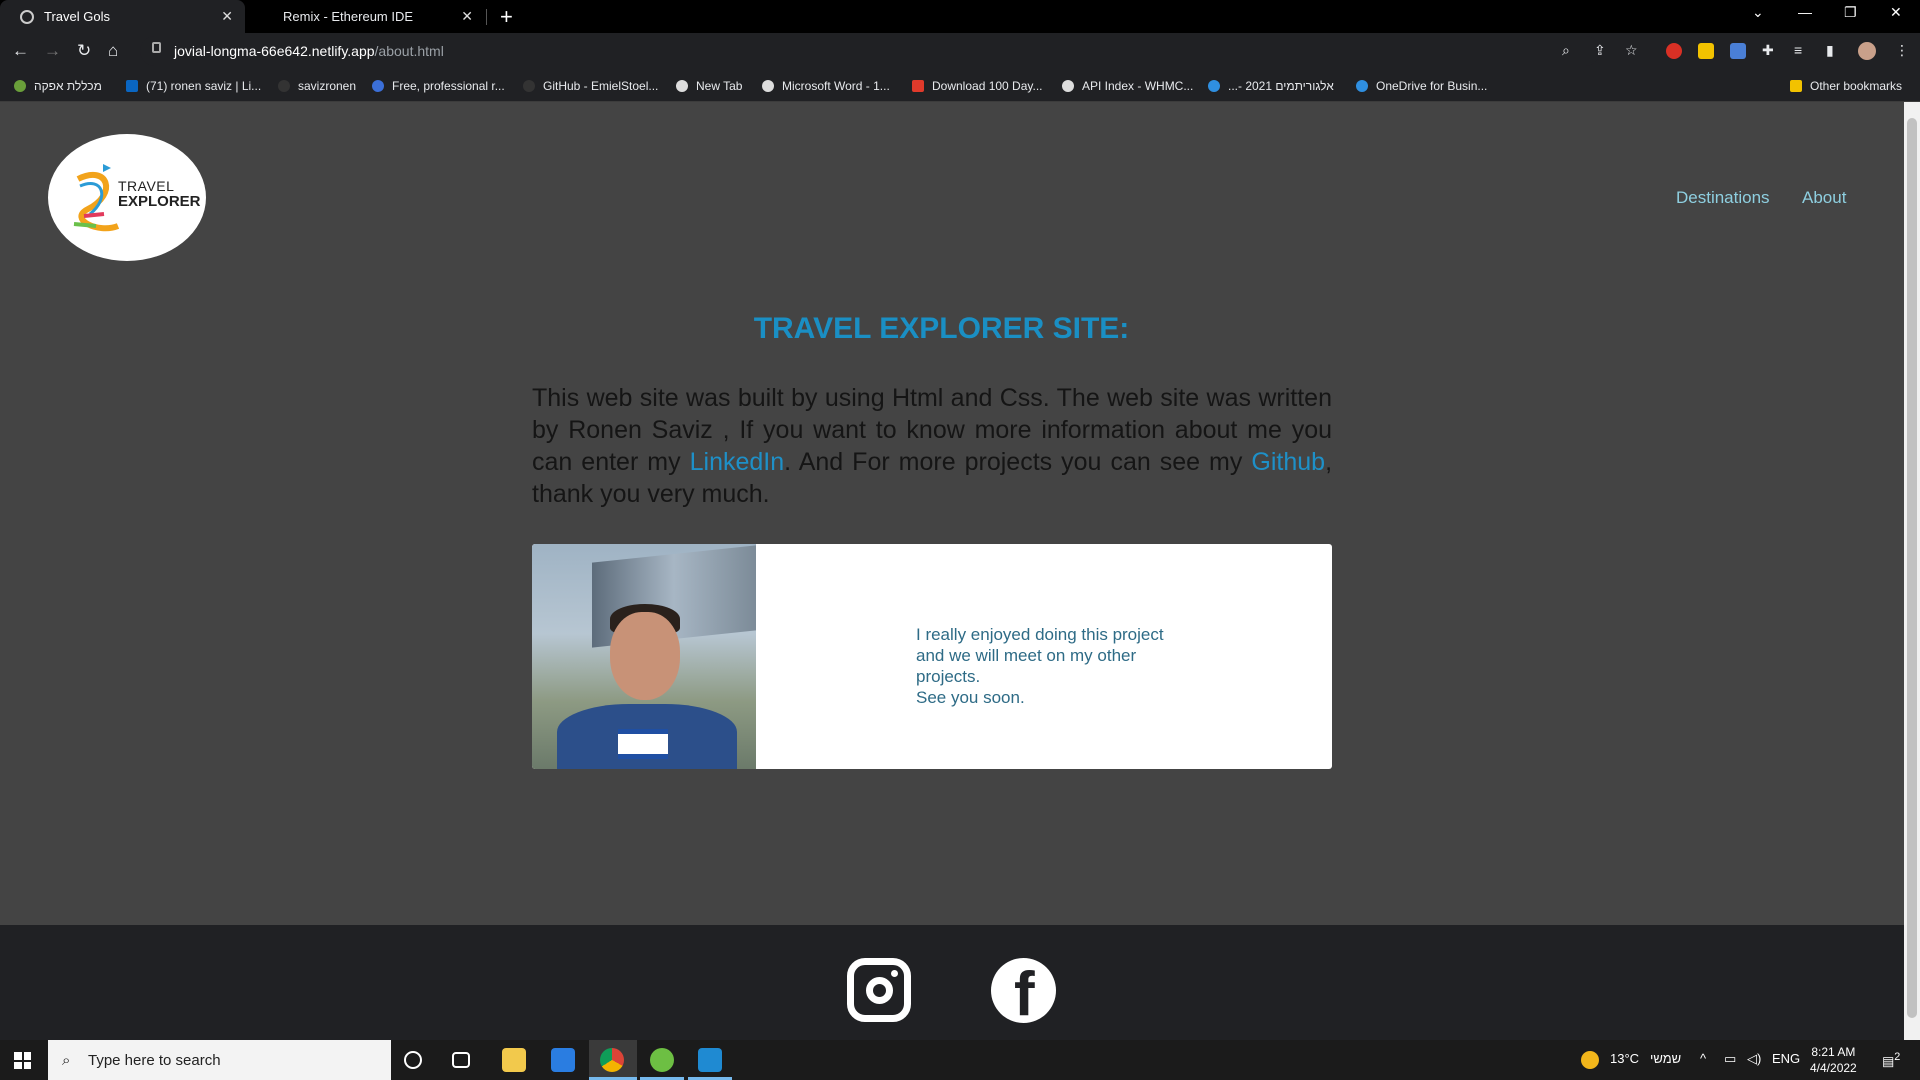 The height and width of the screenshot is (1080, 1920). I want to click on folder-icon, so click(1796, 86).